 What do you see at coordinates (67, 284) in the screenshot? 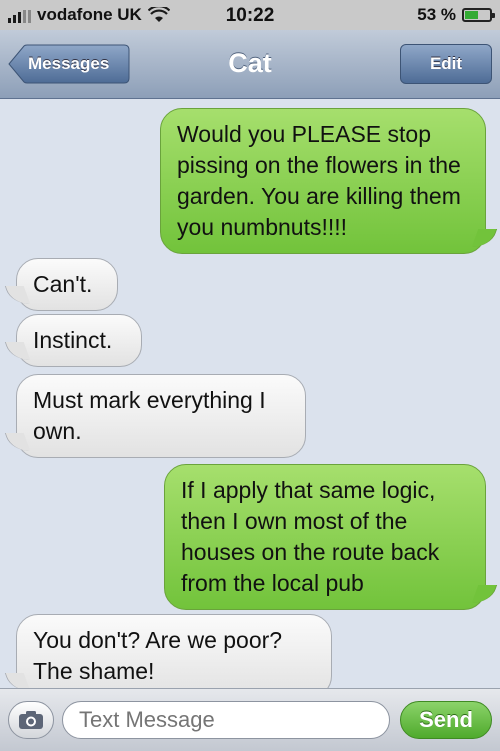
I see `message-bubble-incoming: Can't.` at bounding box center [67, 284].